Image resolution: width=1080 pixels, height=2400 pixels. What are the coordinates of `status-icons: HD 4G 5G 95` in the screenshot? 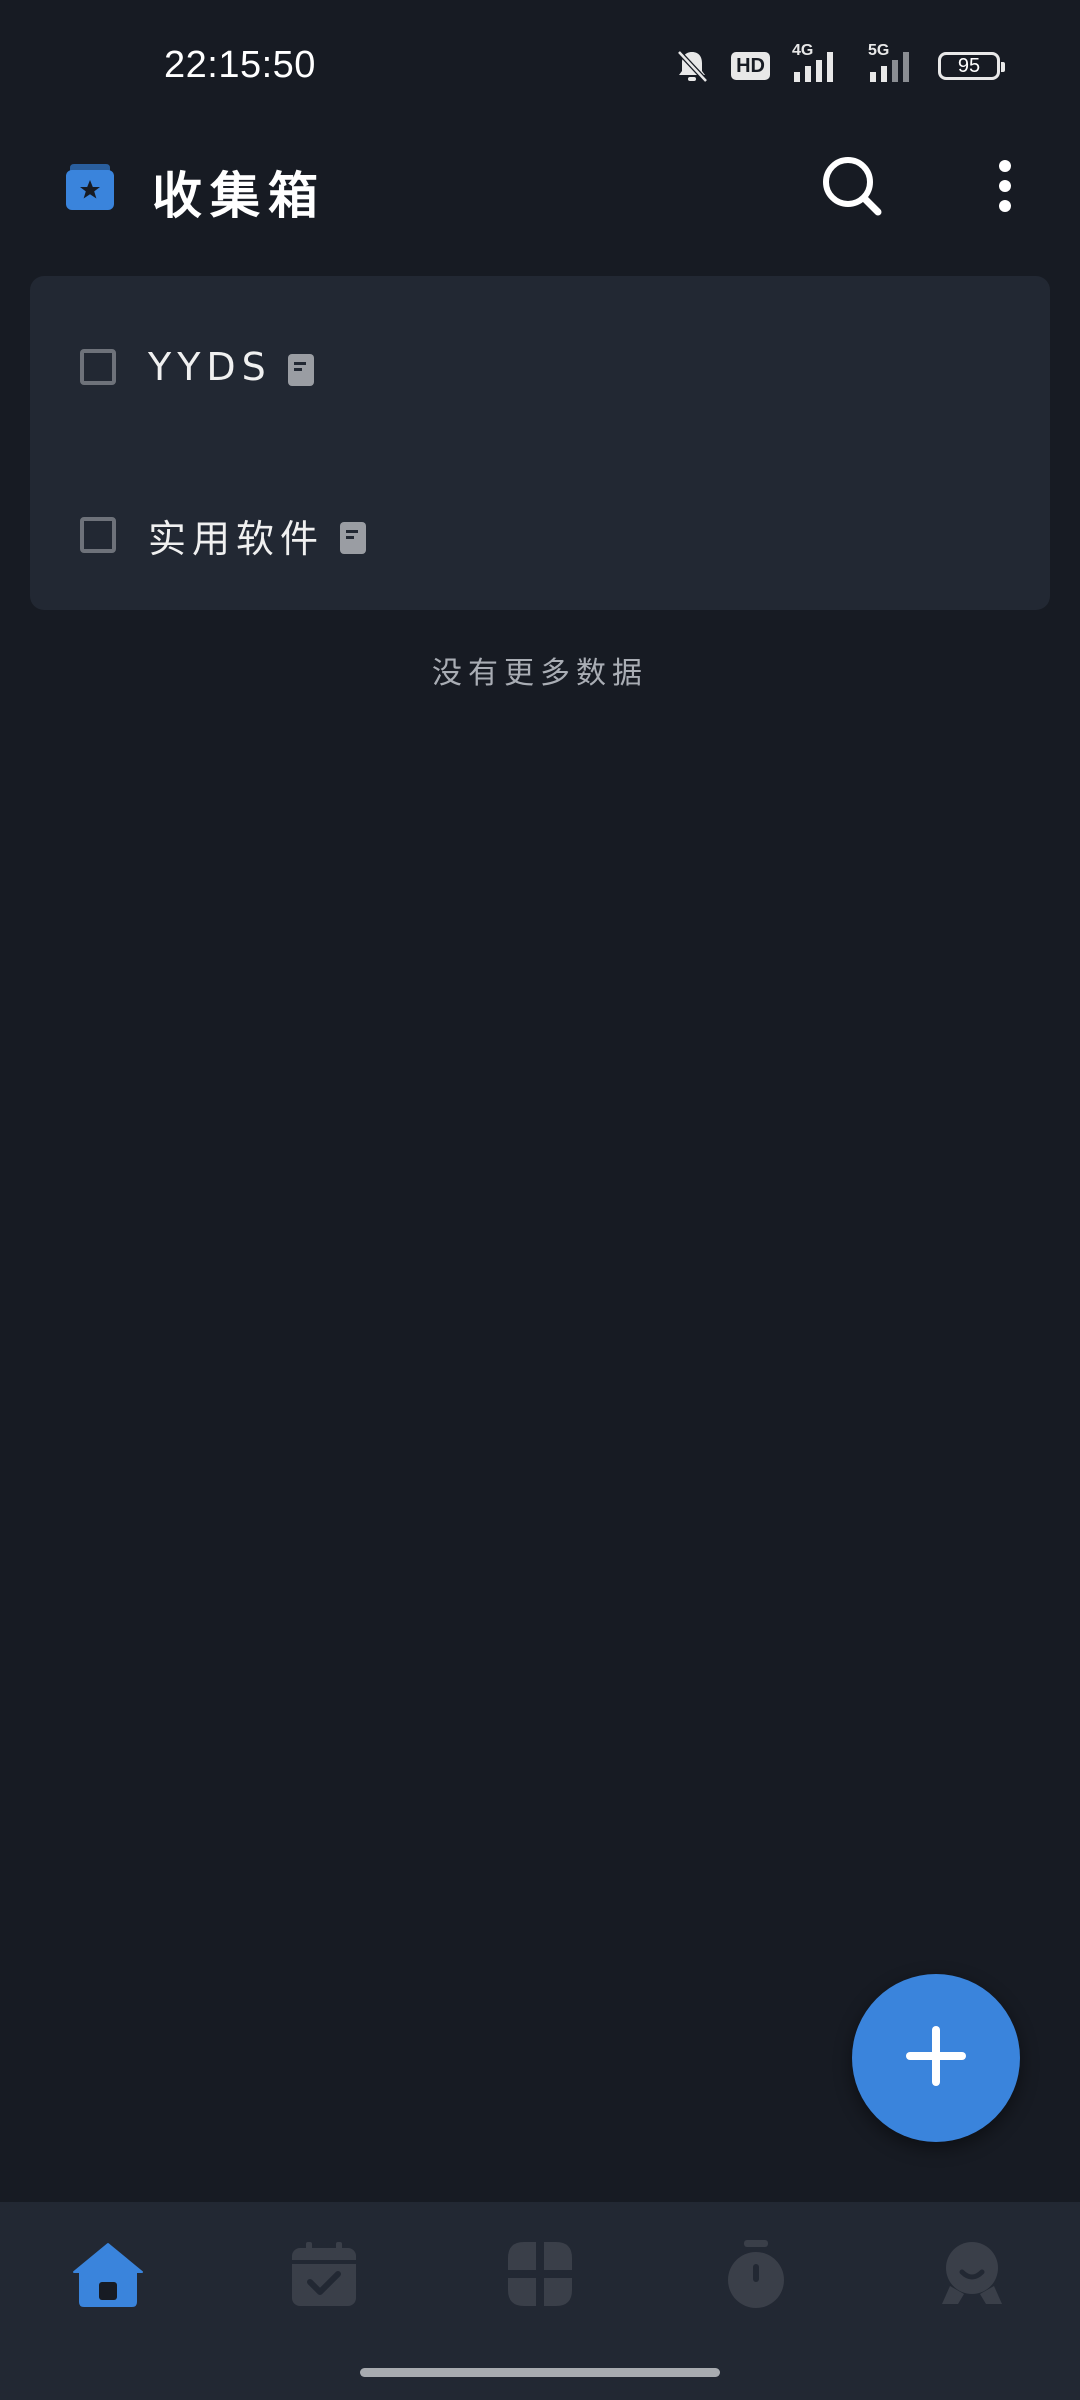 It's located at (840, 63).